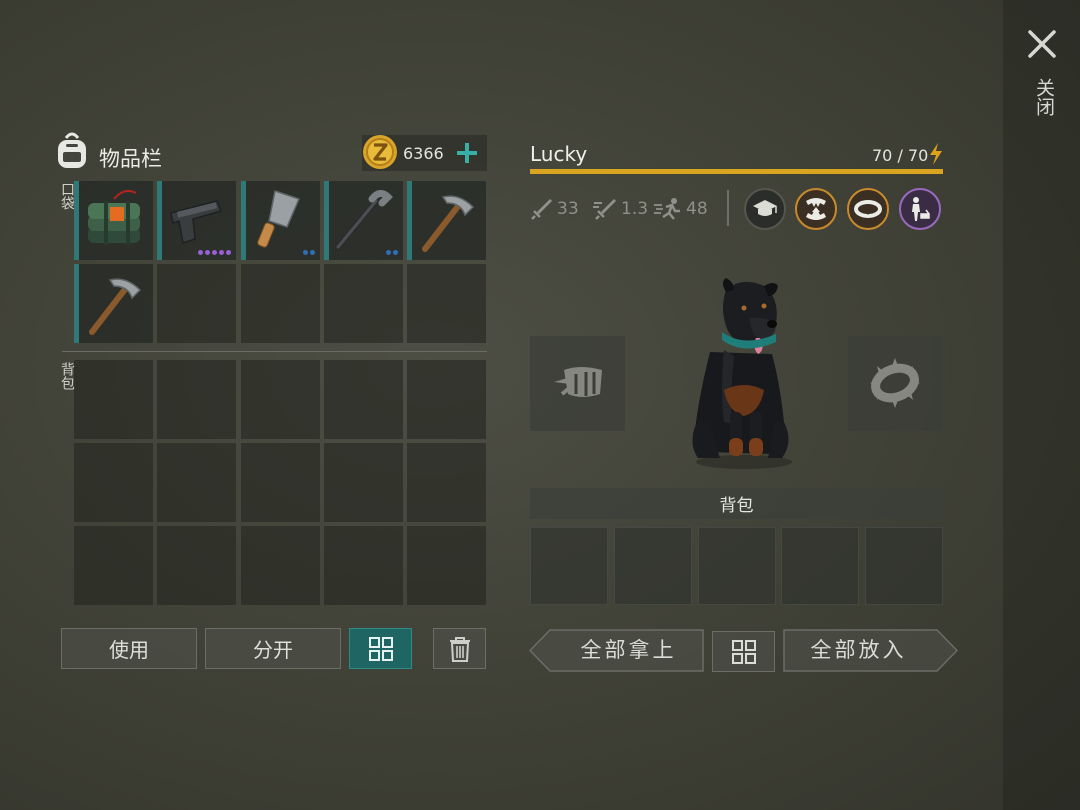 This screenshot has height=810, width=1080. Describe the element at coordinates (67, 196) in the screenshot. I see `pocket-label: 口袋` at that location.